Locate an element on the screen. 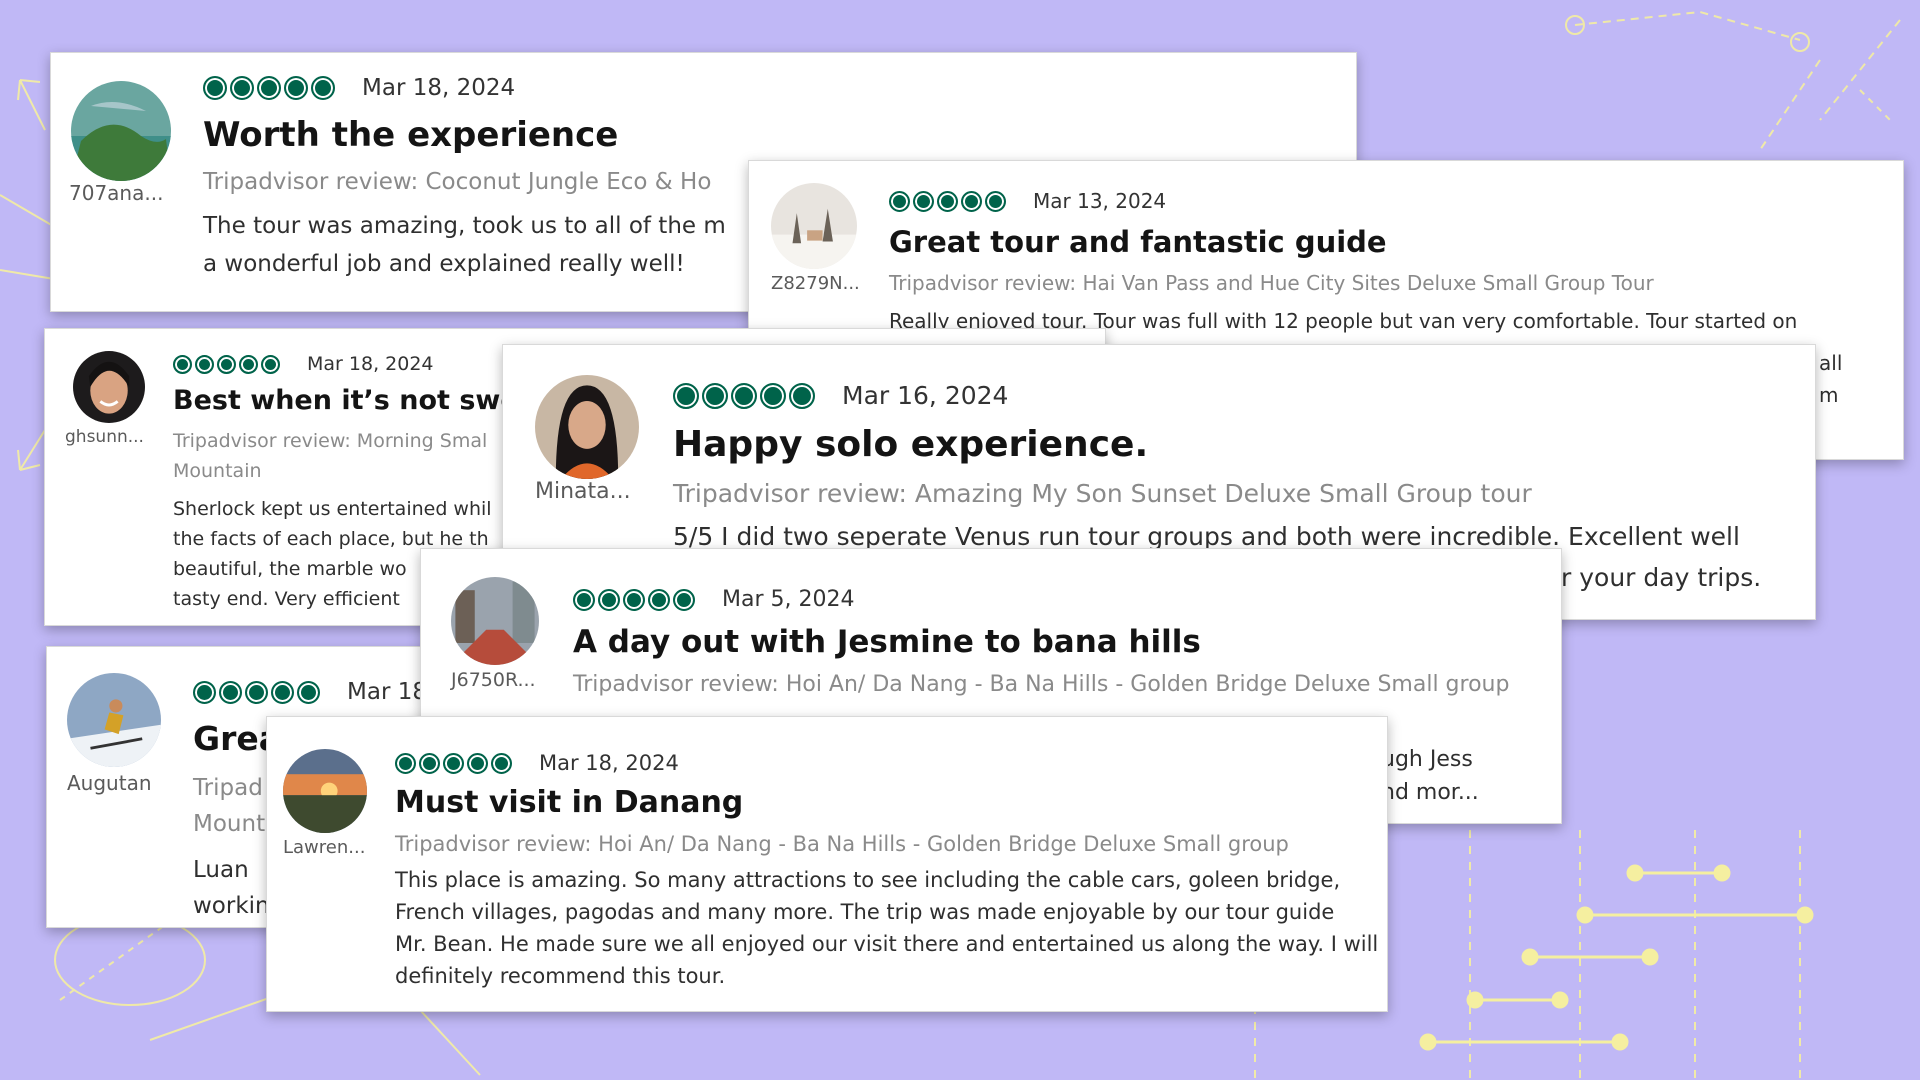  review-title: Must visit in Danang is located at coordinates (886, 802).